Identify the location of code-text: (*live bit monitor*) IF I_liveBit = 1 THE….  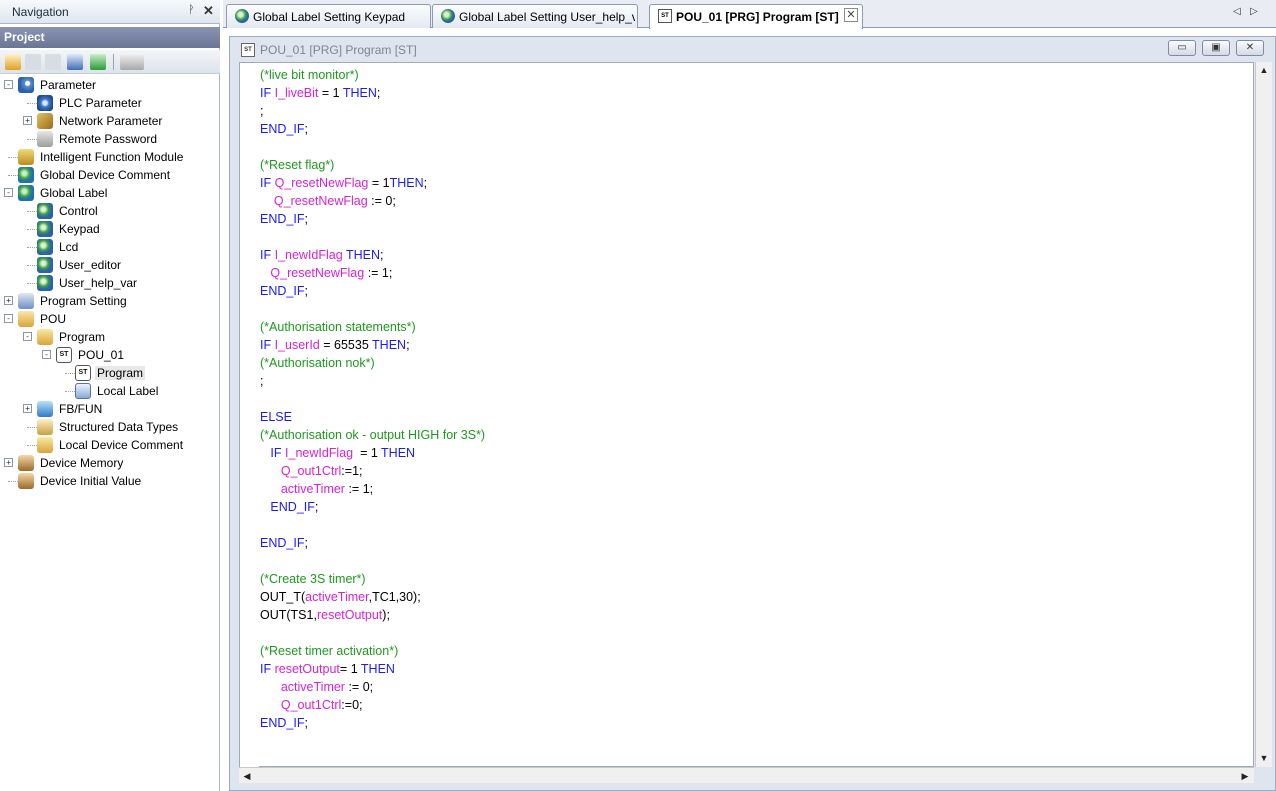
(372, 399).